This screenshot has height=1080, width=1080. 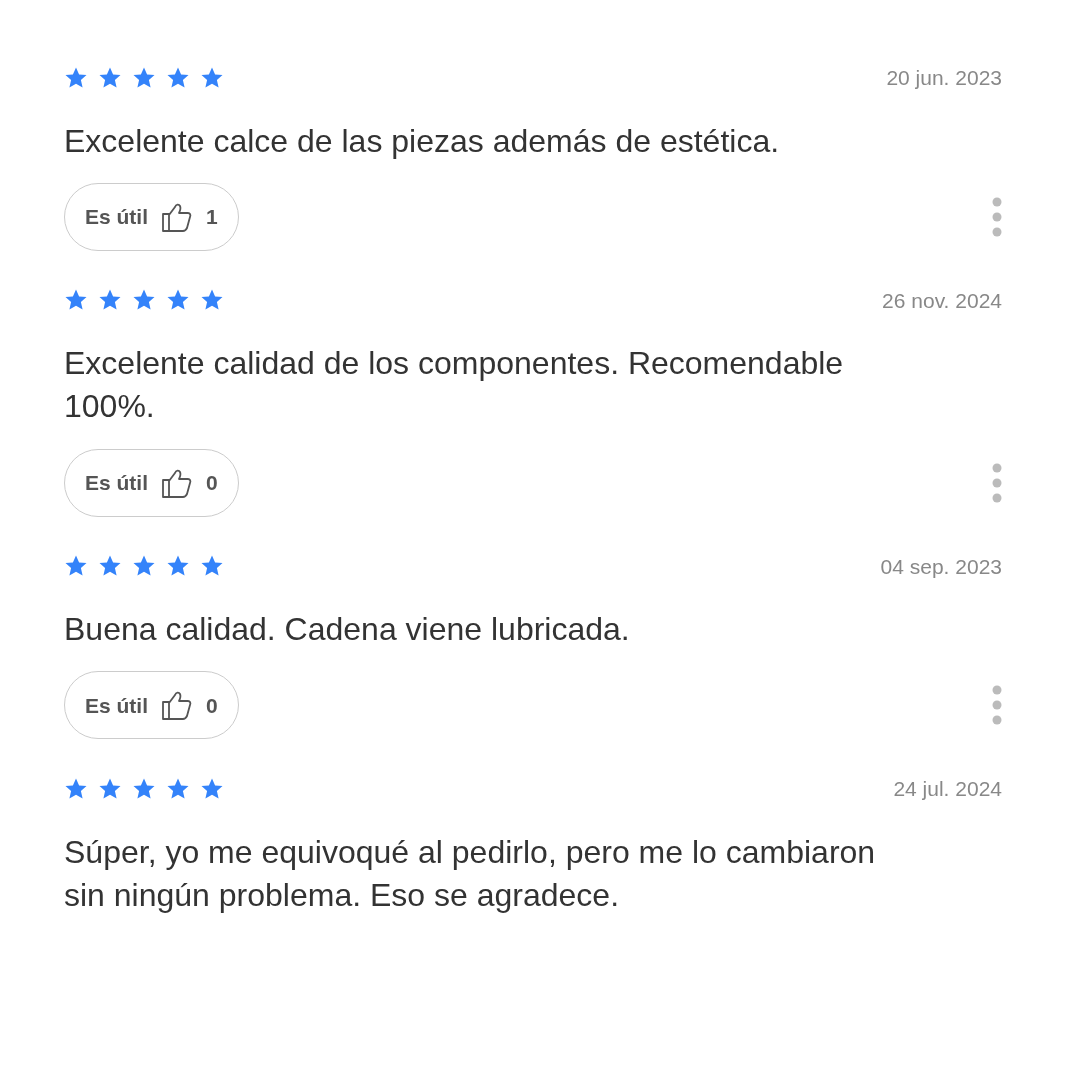 What do you see at coordinates (422, 141) in the screenshot?
I see `review-text: Excelente calce de las piezas además de estética.` at bounding box center [422, 141].